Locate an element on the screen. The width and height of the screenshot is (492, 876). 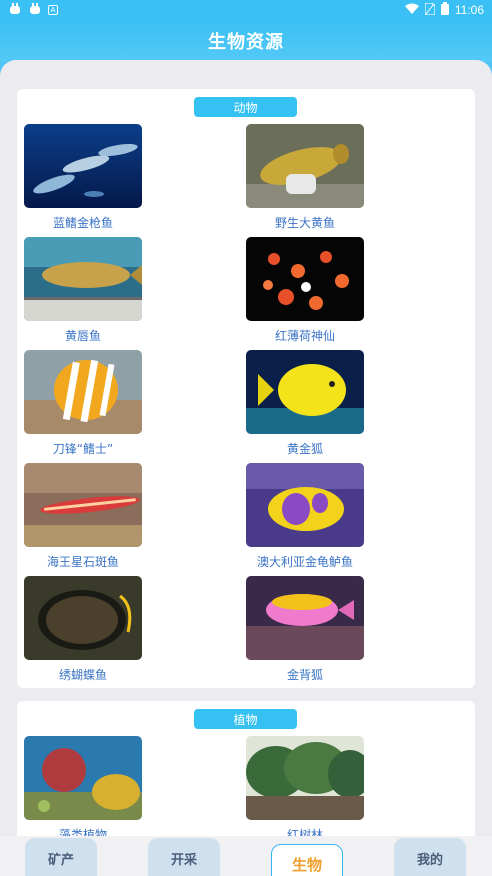
tab-minerals: 矿产 is located at coordinates (61, 857).